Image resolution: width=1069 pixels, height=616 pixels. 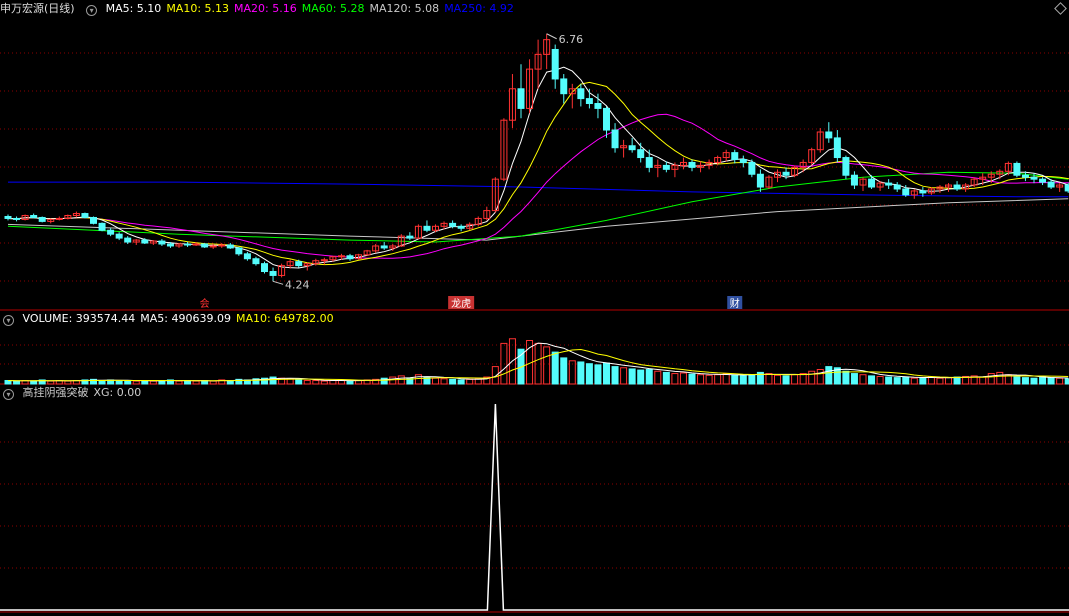 What do you see at coordinates (538, 365) in the screenshot?
I see `volume-ma10-line` at bounding box center [538, 365].